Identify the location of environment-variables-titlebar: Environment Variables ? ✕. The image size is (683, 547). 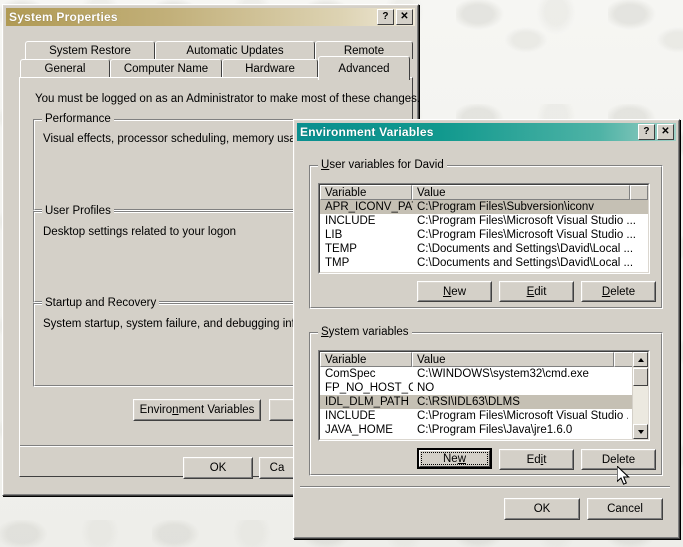
(486, 132).